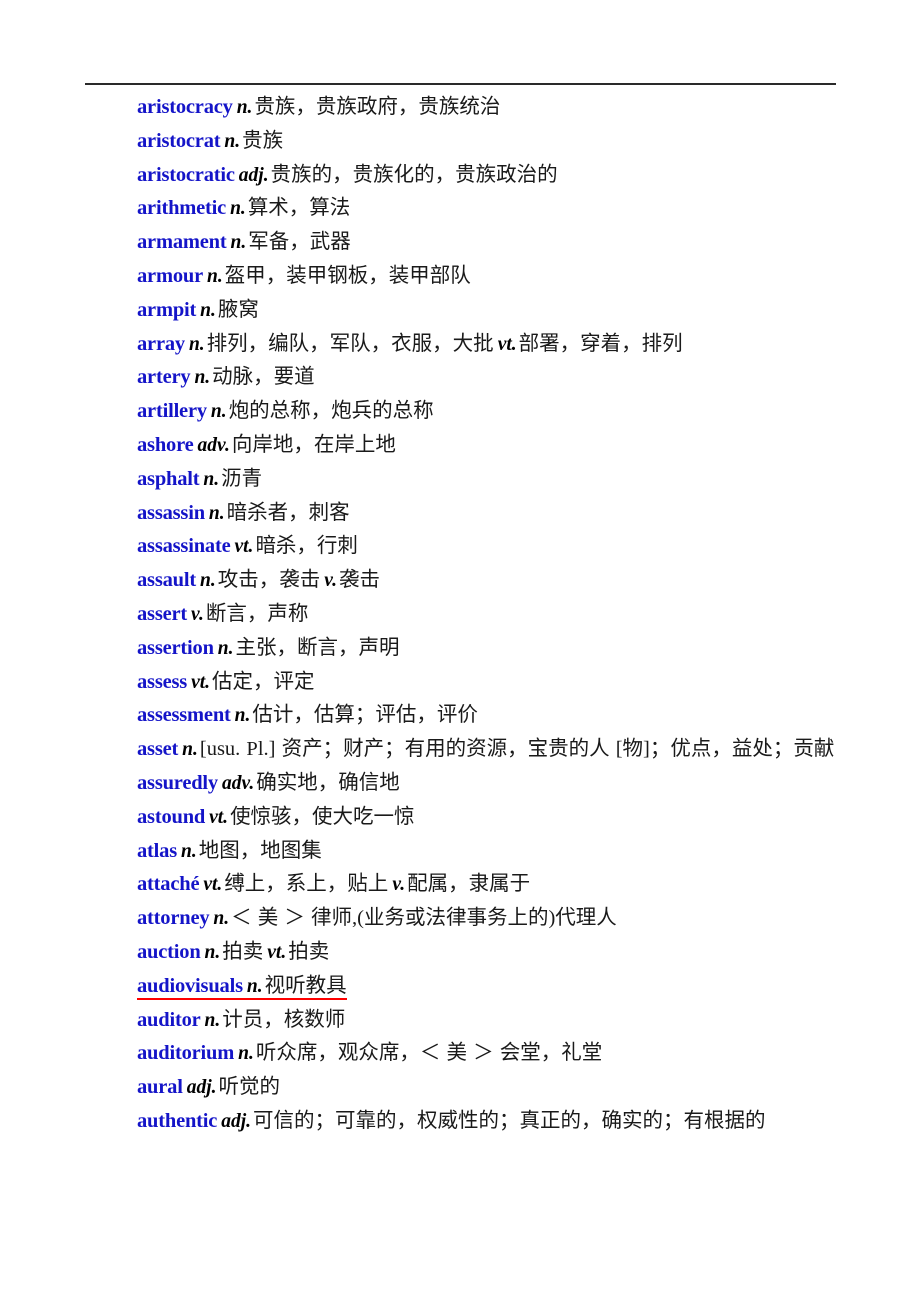  Describe the element at coordinates (165, 444) in the screenshot. I see `entry-headword: ashore` at that location.